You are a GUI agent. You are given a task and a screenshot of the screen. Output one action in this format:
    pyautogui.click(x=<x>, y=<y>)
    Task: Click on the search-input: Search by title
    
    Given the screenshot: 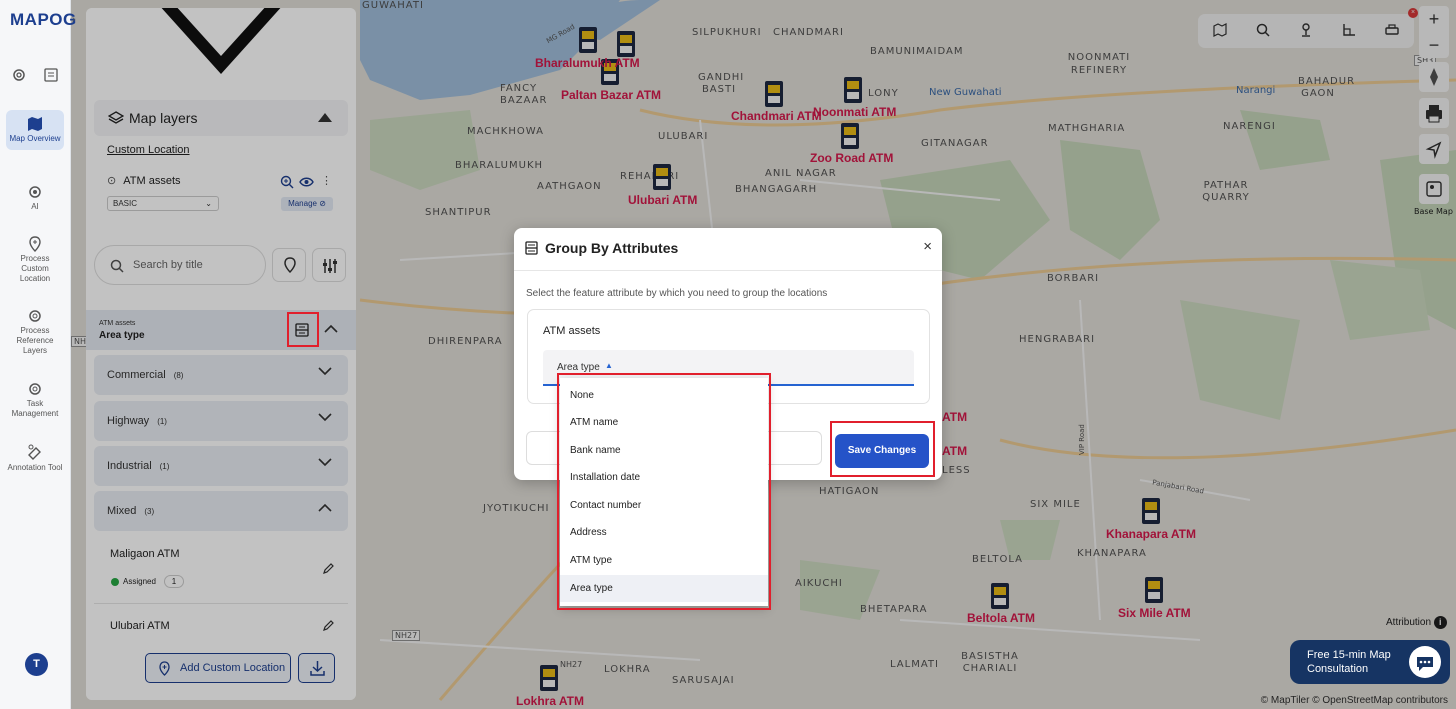 What is the action you would take?
    pyautogui.click(x=180, y=265)
    